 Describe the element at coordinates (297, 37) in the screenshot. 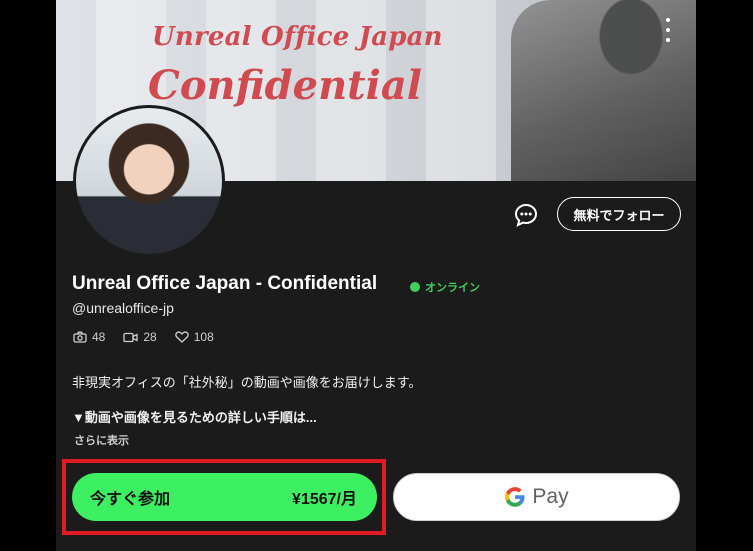

I see `banner-title-line1: Unreal Office Japan` at that location.